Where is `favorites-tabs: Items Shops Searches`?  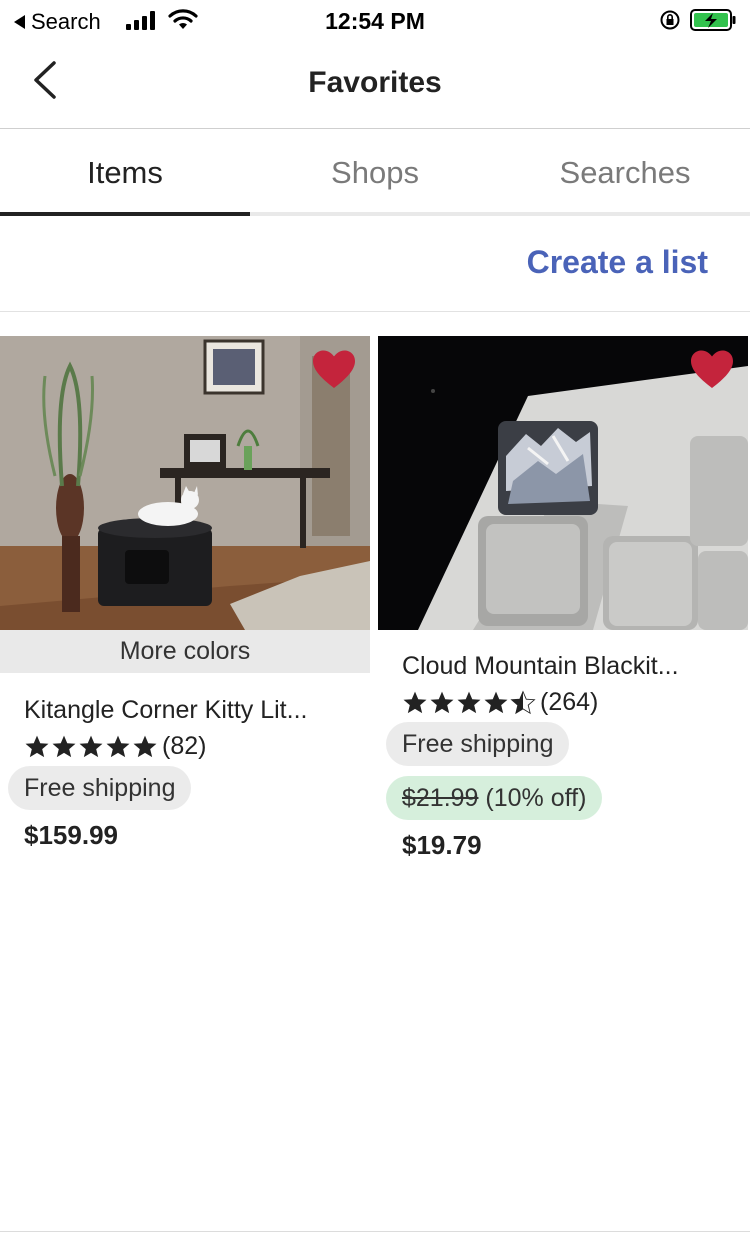 favorites-tabs: Items Shops Searches is located at coordinates (375, 172).